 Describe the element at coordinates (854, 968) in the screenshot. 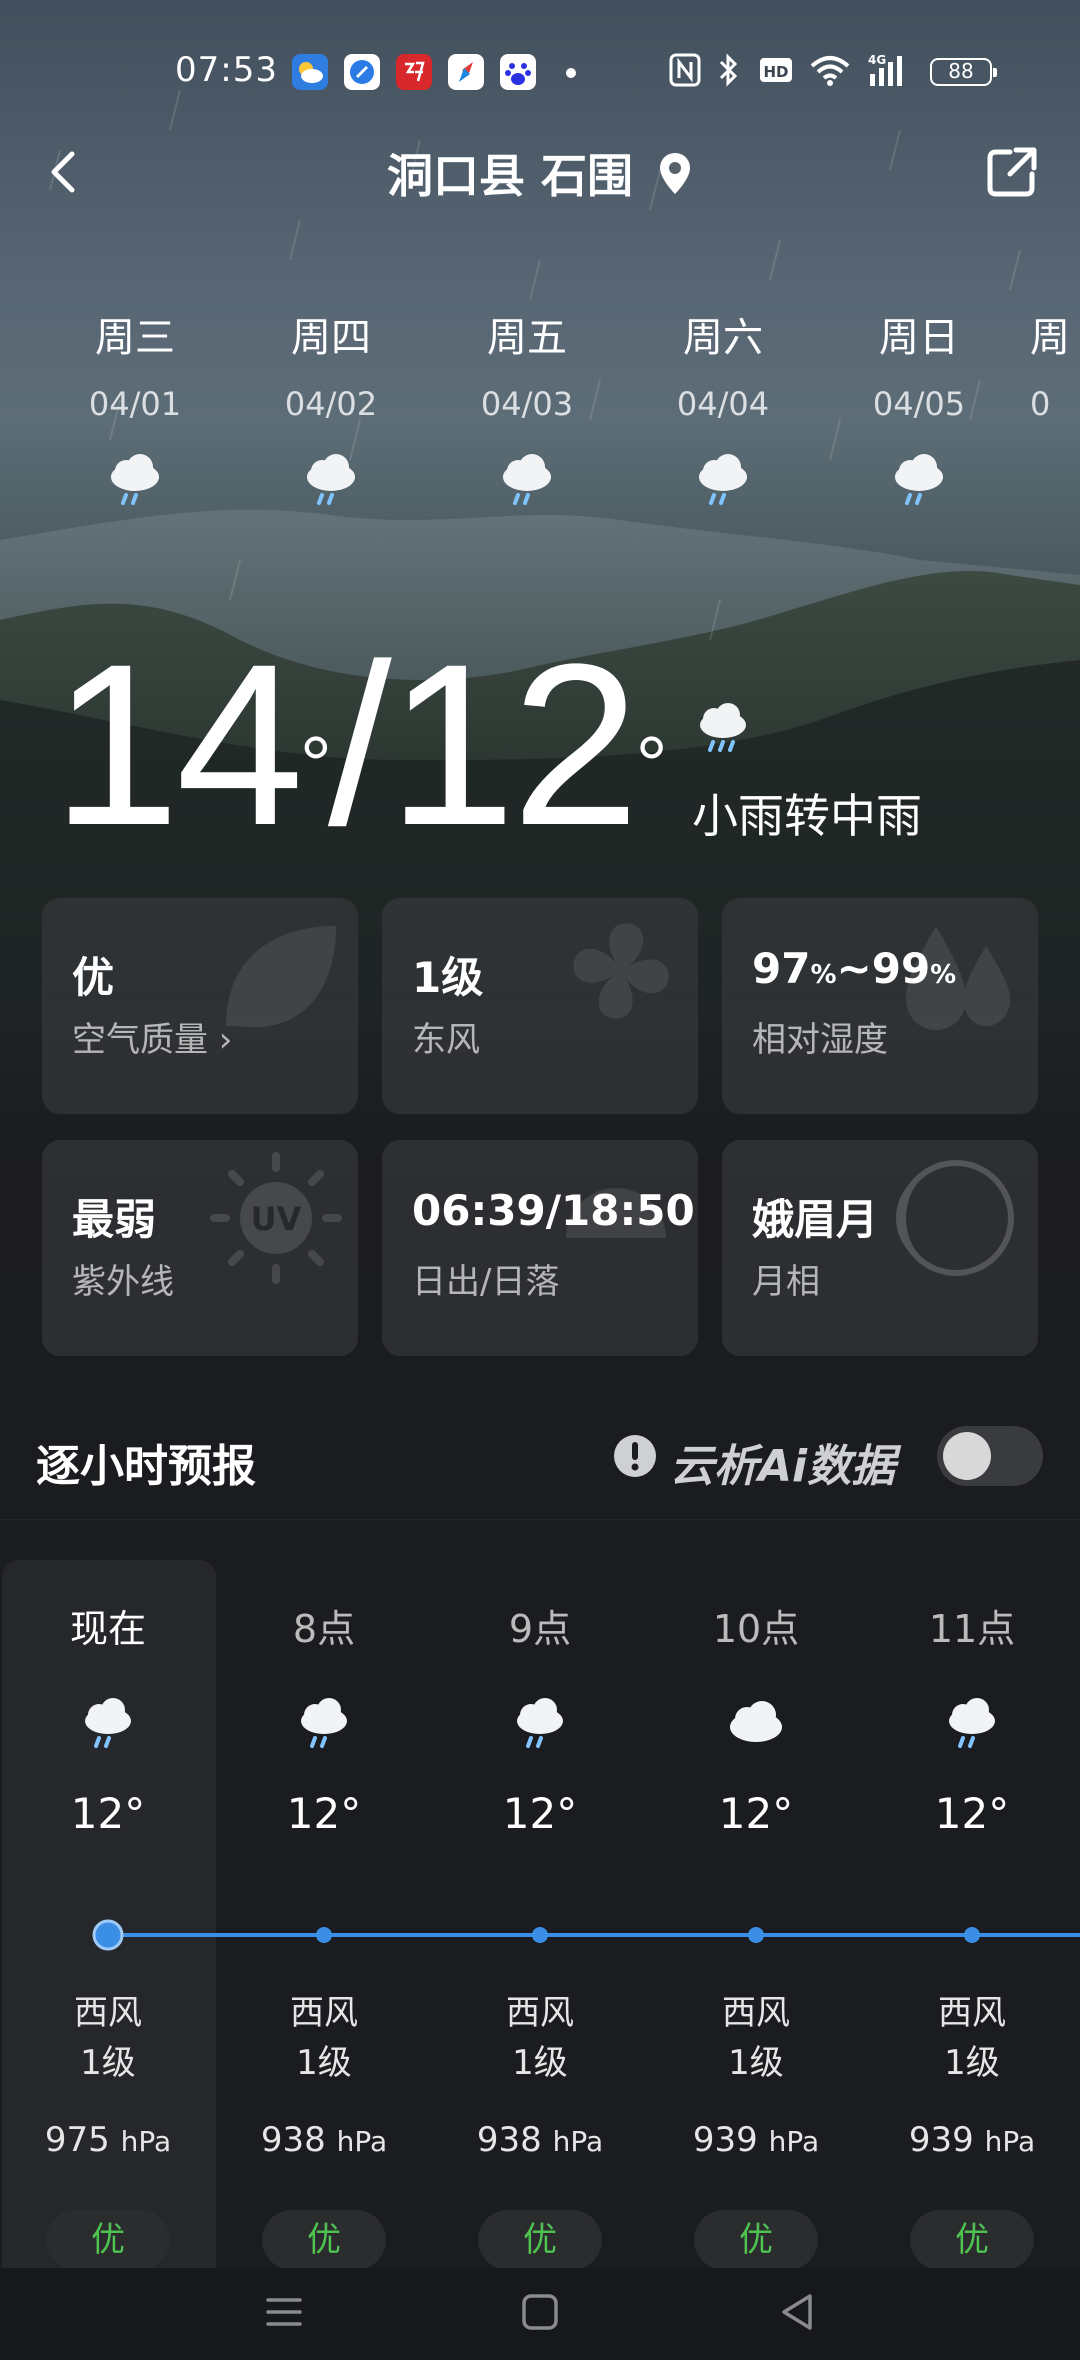

I see `humidity-value: 97%~99%` at that location.